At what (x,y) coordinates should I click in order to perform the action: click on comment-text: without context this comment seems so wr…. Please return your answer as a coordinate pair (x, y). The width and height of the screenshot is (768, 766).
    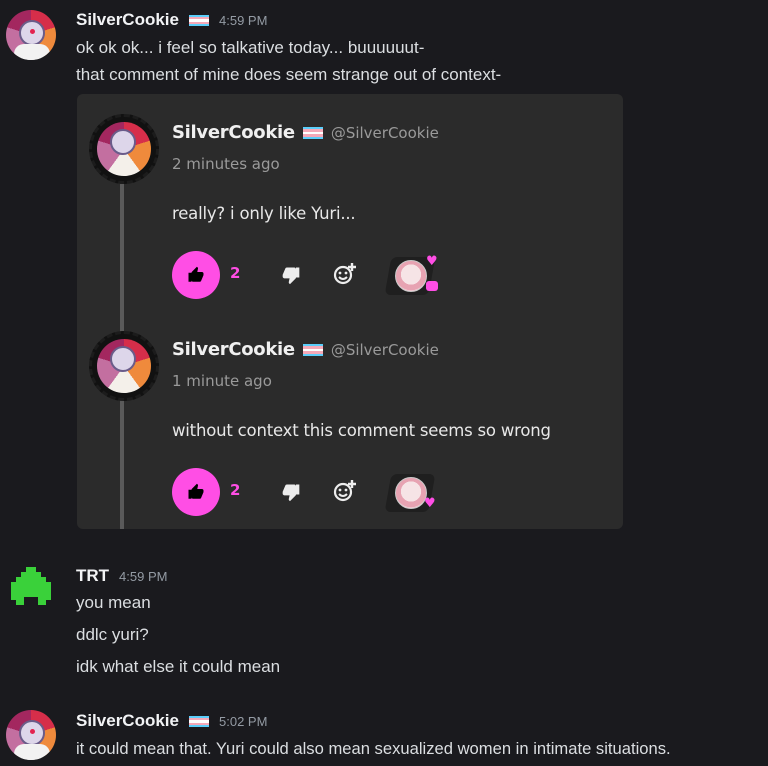
    Looking at the image, I should click on (361, 430).